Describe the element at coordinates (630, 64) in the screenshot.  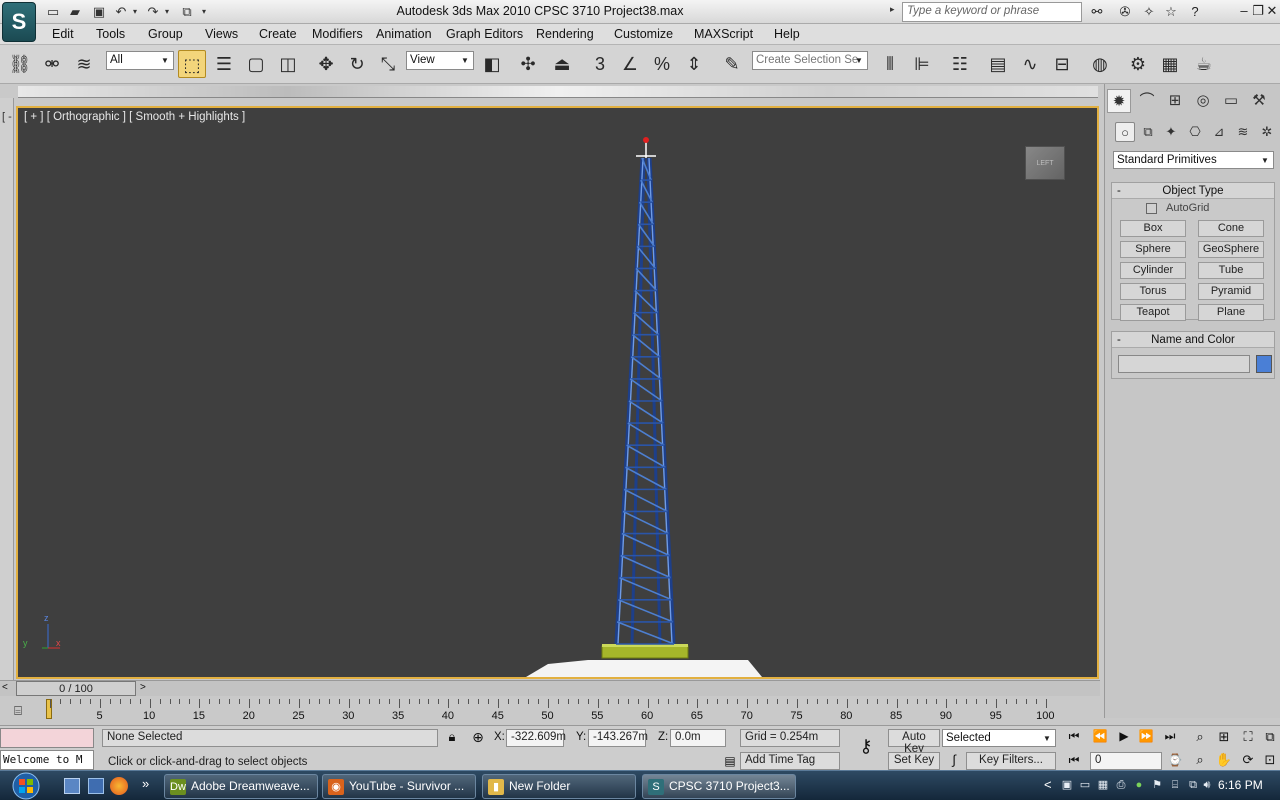
I see `angle-snap-icon: ∠` at that location.